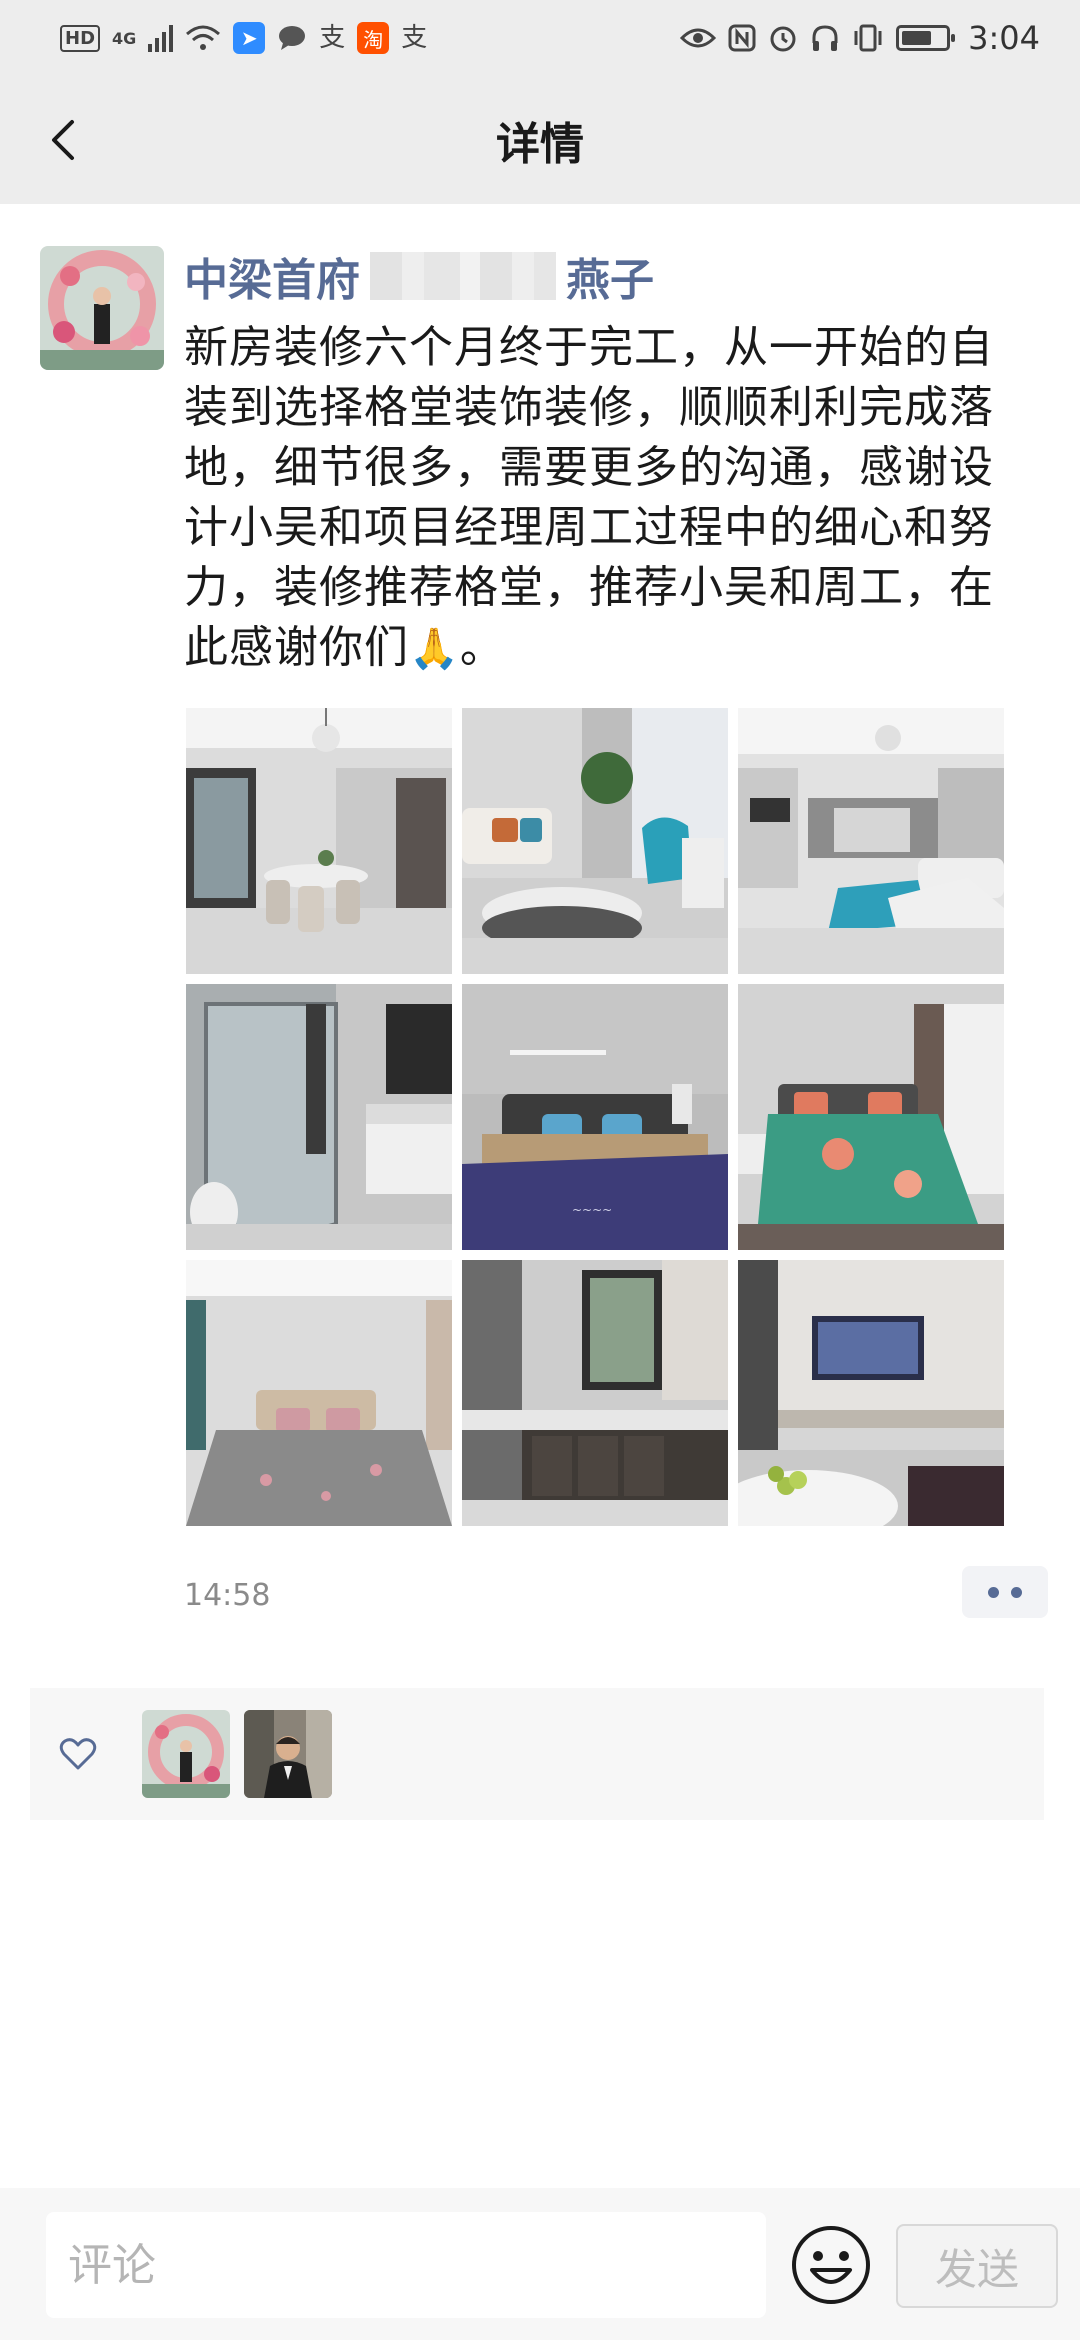 The height and width of the screenshot is (2340, 1080). Describe the element at coordinates (698, 38) in the screenshot. I see `eye-icon` at that location.